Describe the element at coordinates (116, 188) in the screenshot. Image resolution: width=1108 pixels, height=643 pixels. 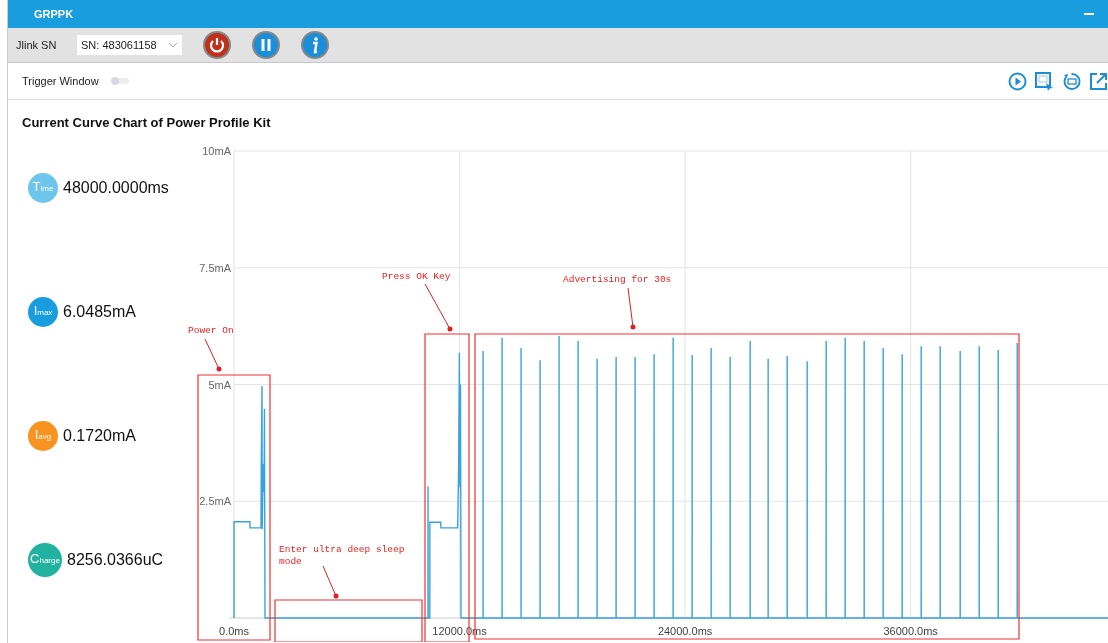
I see `stat-value: 48000.0000ms` at that location.